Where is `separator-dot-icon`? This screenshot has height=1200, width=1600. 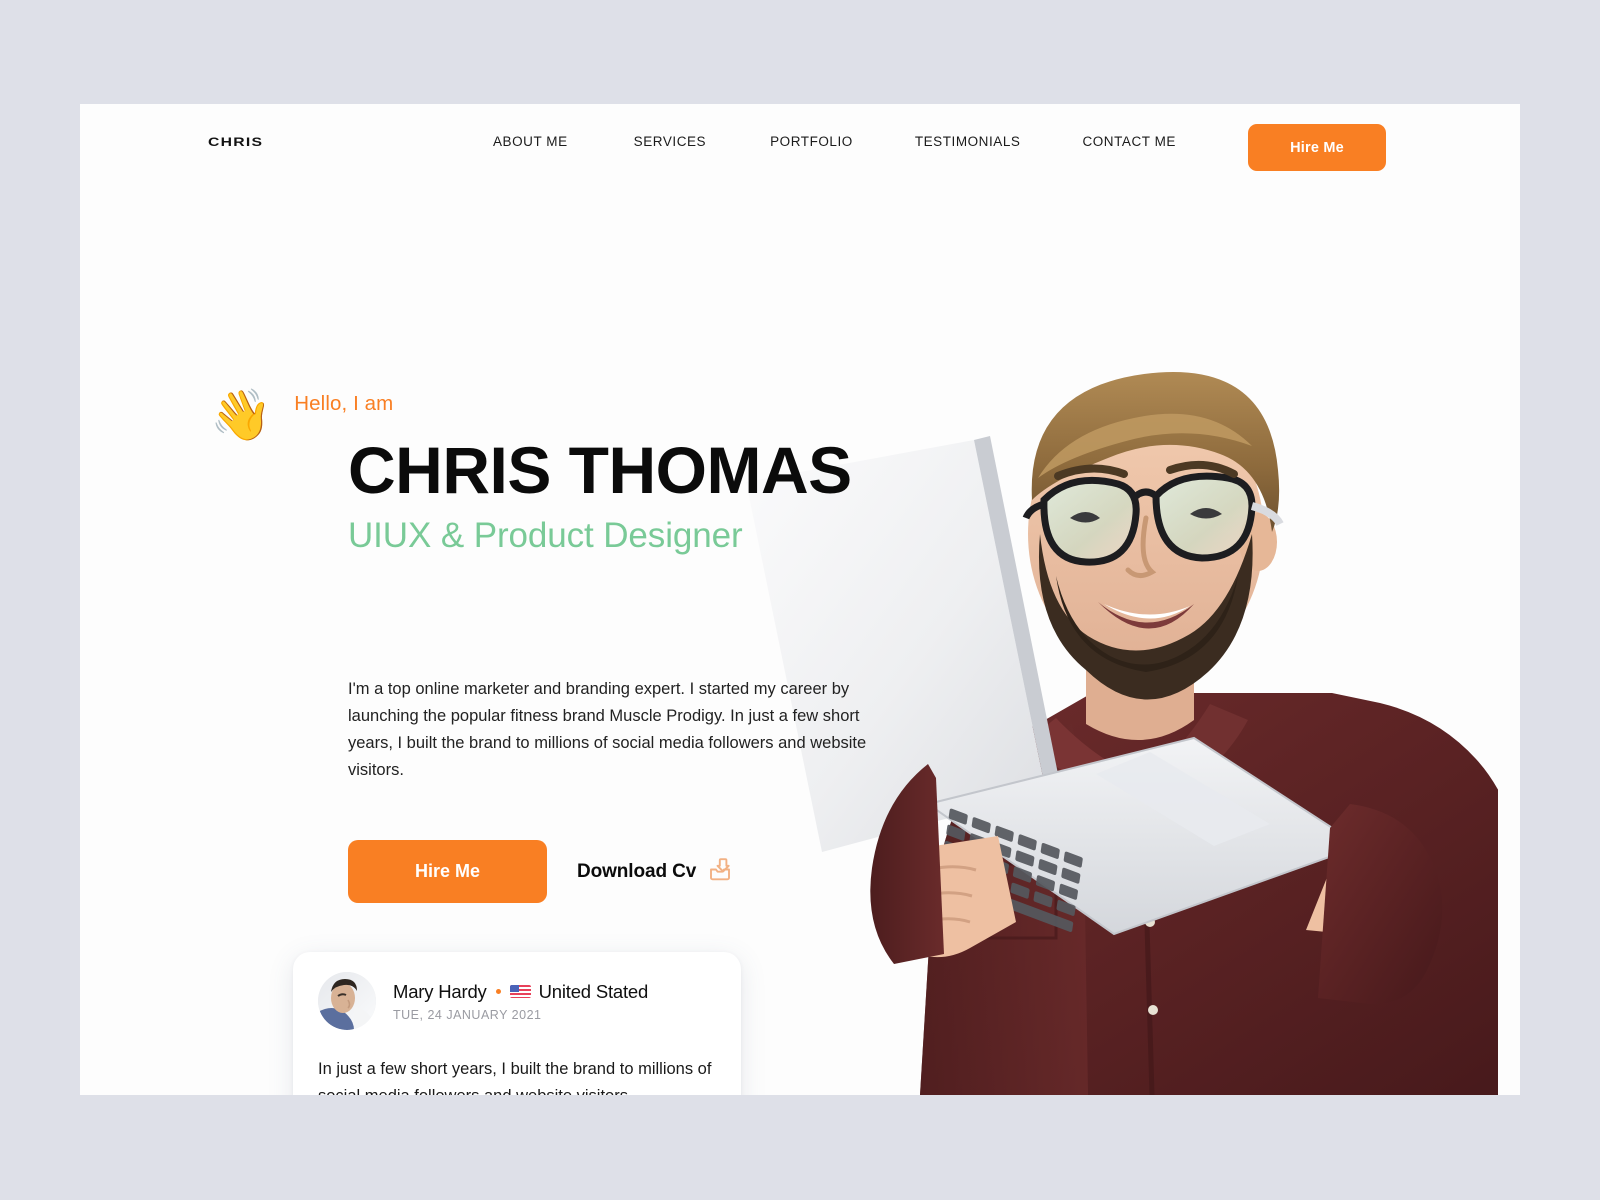
separator-dot-icon is located at coordinates (498, 991).